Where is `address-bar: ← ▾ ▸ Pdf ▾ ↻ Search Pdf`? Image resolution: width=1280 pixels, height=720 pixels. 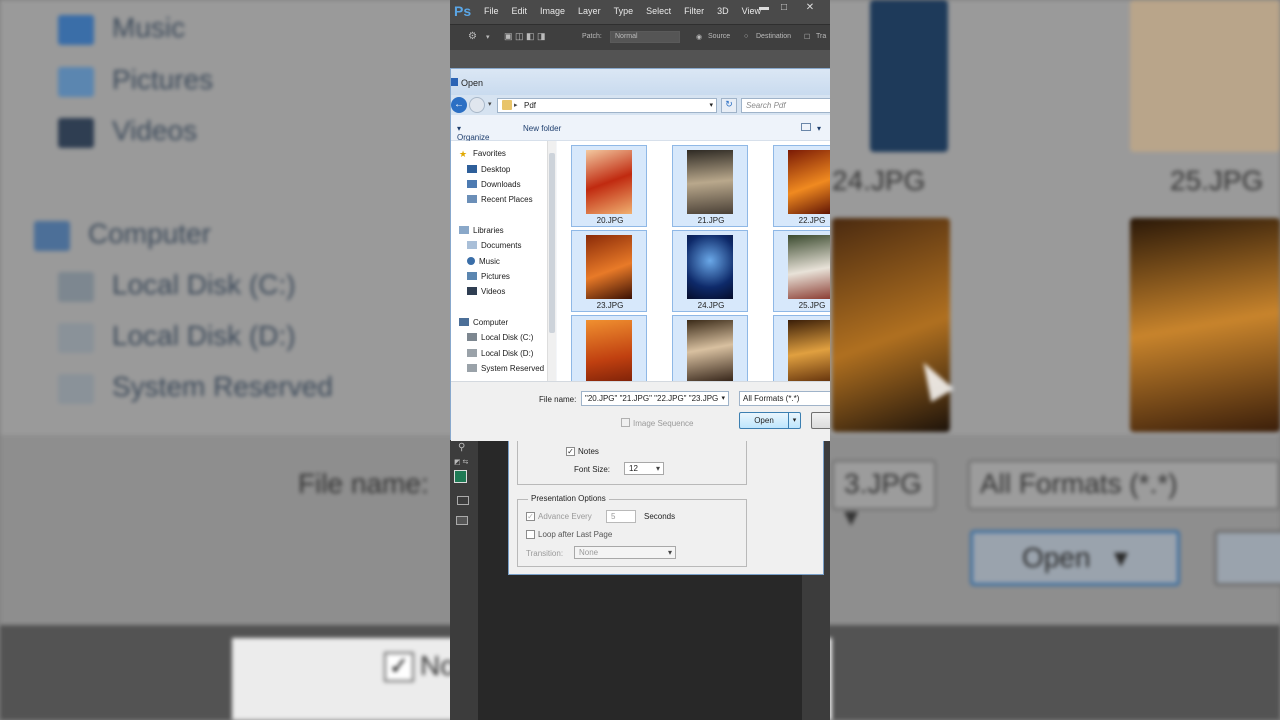
address-bar: ← ▾ ▸ Pdf ▾ ↻ Search Pdf is located at coordinates (640, 105).